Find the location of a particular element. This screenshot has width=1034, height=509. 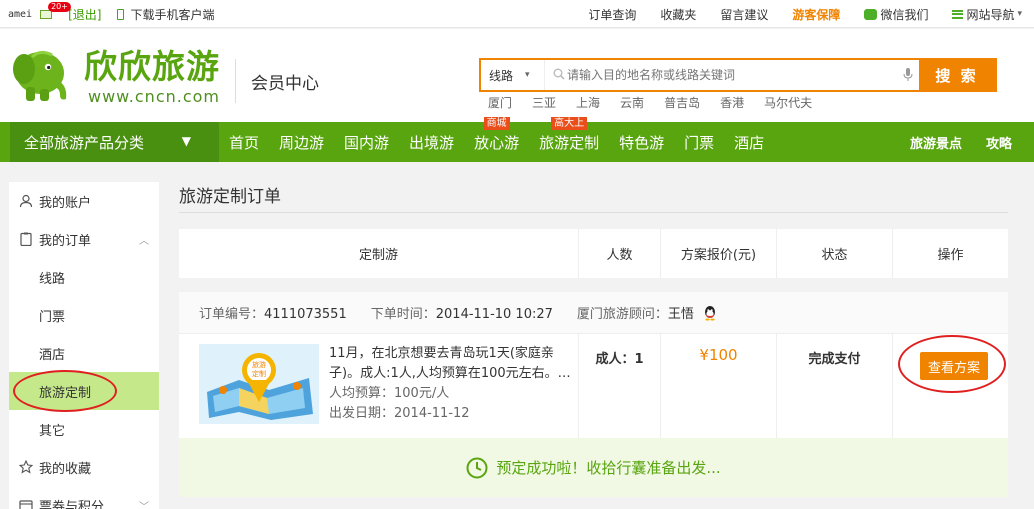

order-departure: 出发日期：2014-11-12 is located at coordinates (454, 414).